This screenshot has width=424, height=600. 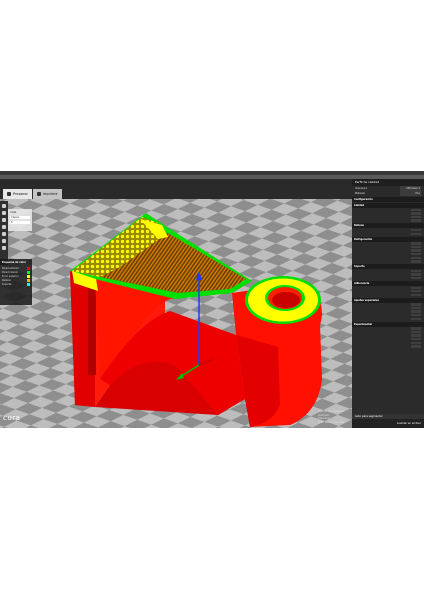 What do you see at coordinates (388, 182) in the screenshot?
I see `sidebar-header: Perfil de calidad` at bounding box center [388, 182].